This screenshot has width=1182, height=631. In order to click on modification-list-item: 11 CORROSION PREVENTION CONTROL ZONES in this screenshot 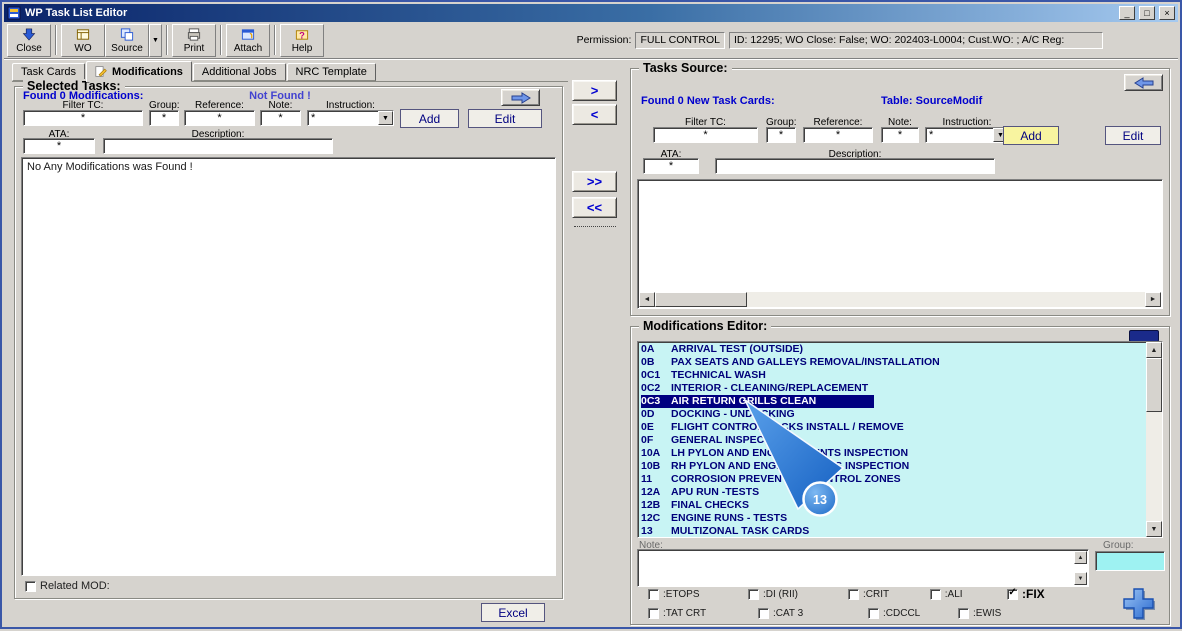, I will do `click(892, 479)`.